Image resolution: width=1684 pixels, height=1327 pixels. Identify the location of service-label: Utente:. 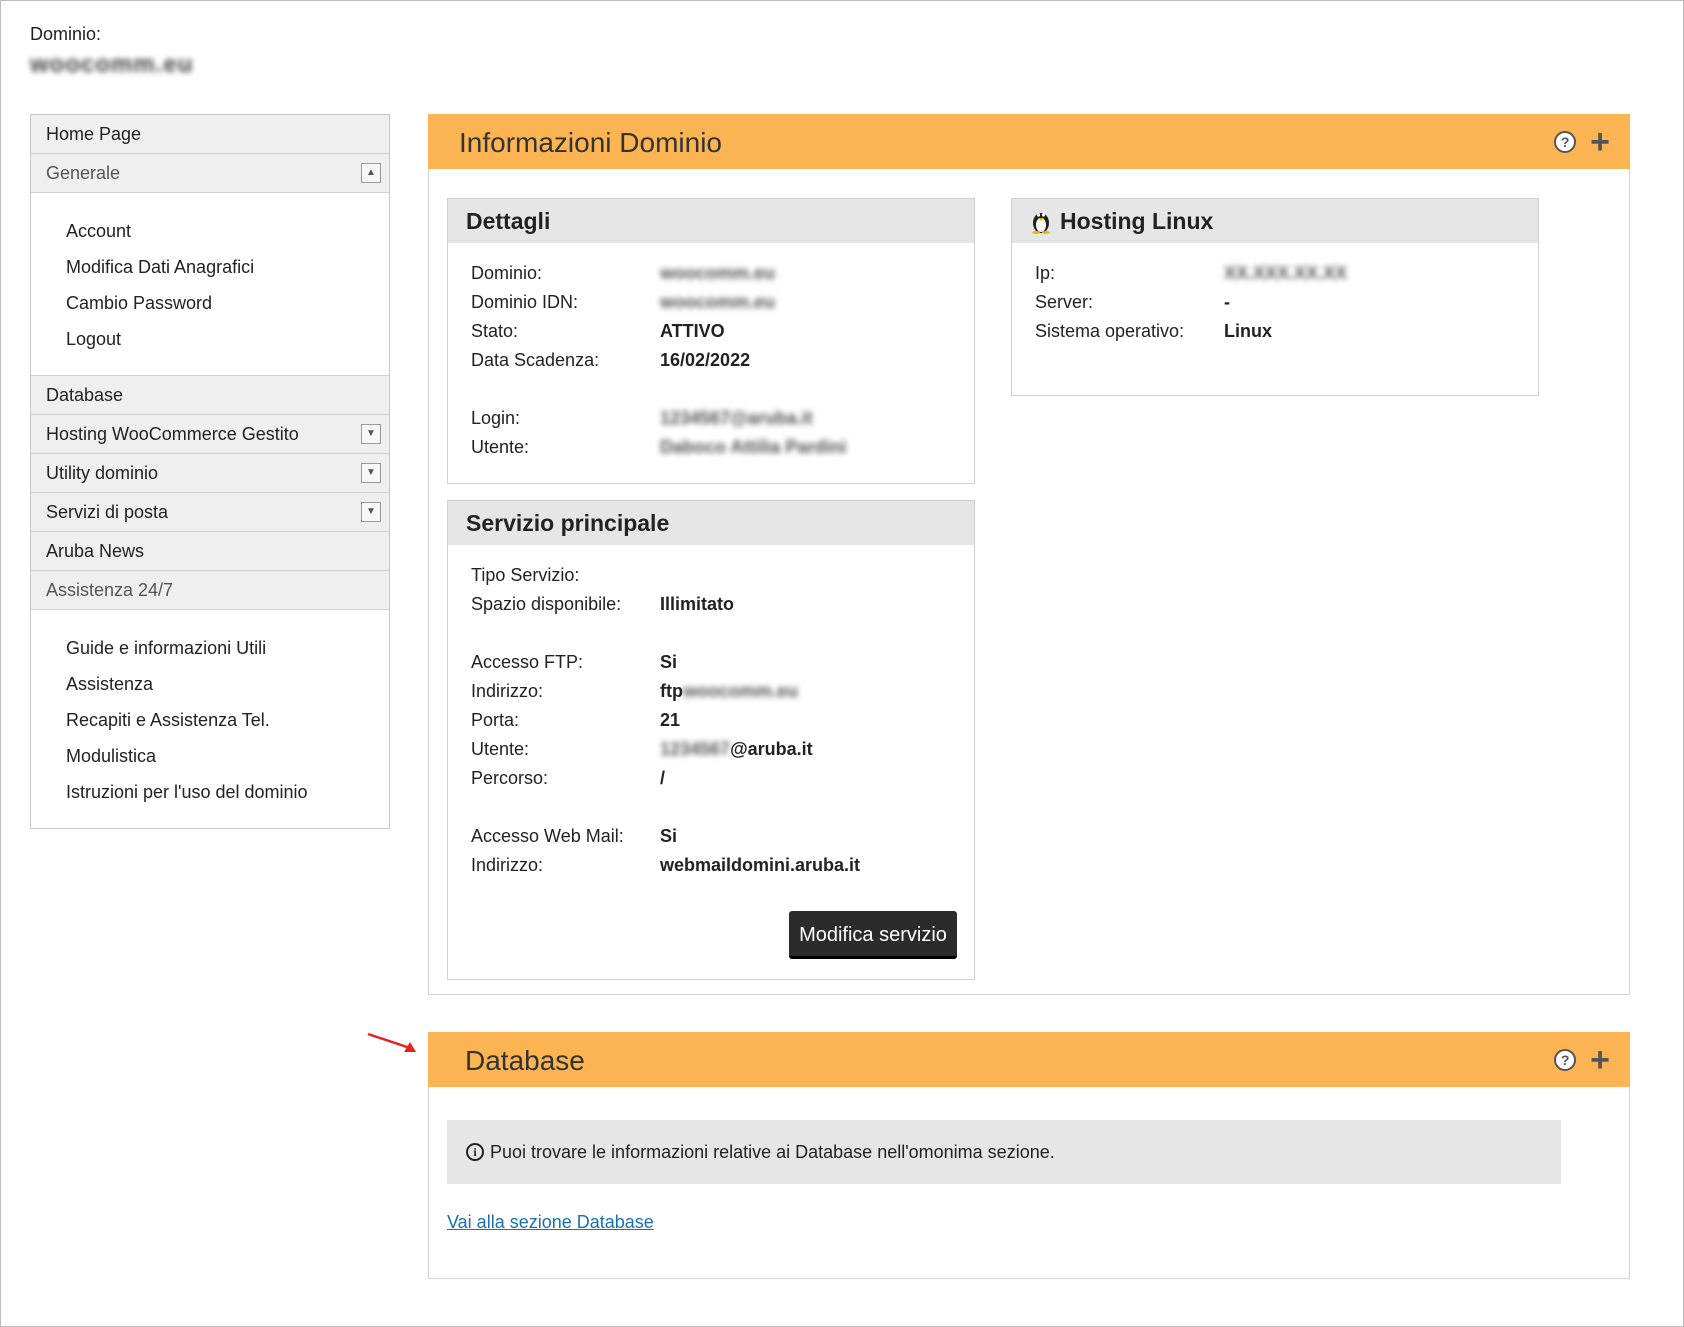
(500, 749).